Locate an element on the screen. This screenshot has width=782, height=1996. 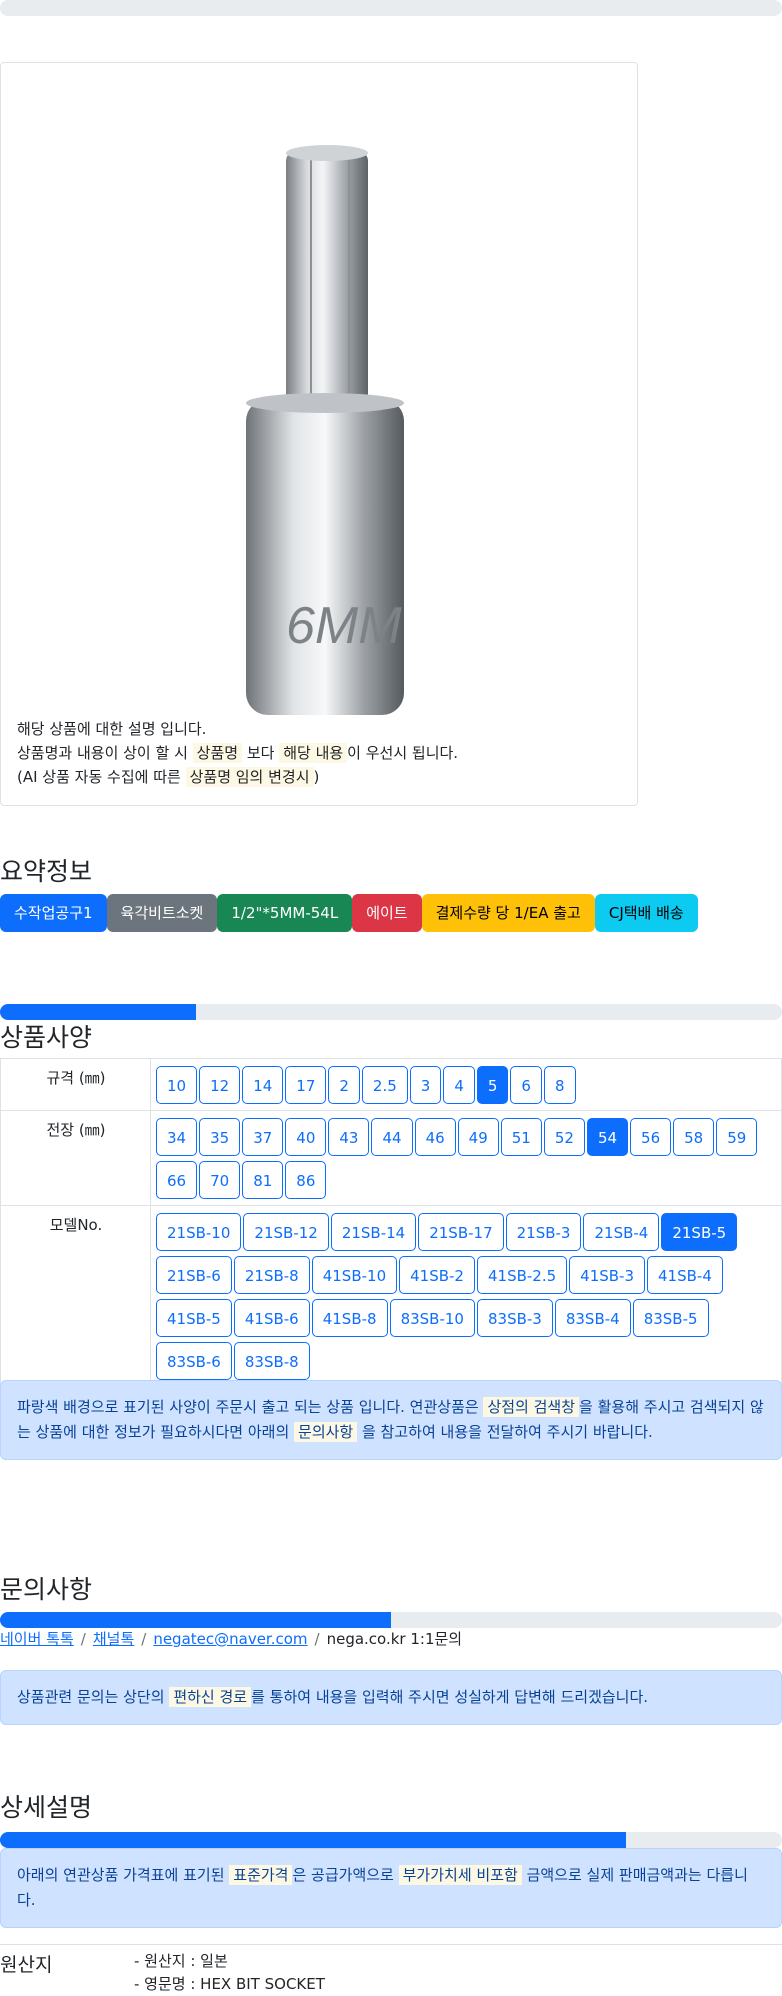
spec-row-options: 10 12 14 17 2 2.5 3 4 5 6 8 is located at coordinates (466, 1084).